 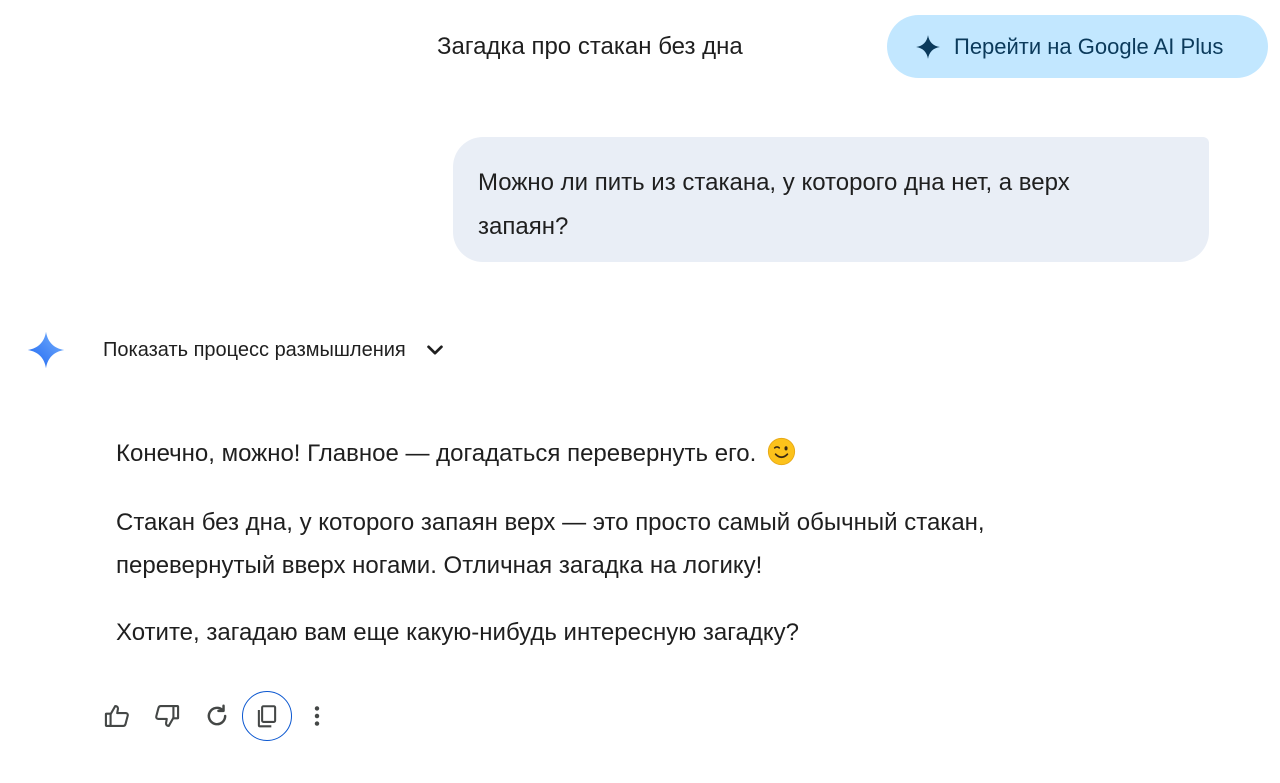 I want to click on upgrade-plan-button: Перейти на Google AI Plus, so click(x=1077, y=46).